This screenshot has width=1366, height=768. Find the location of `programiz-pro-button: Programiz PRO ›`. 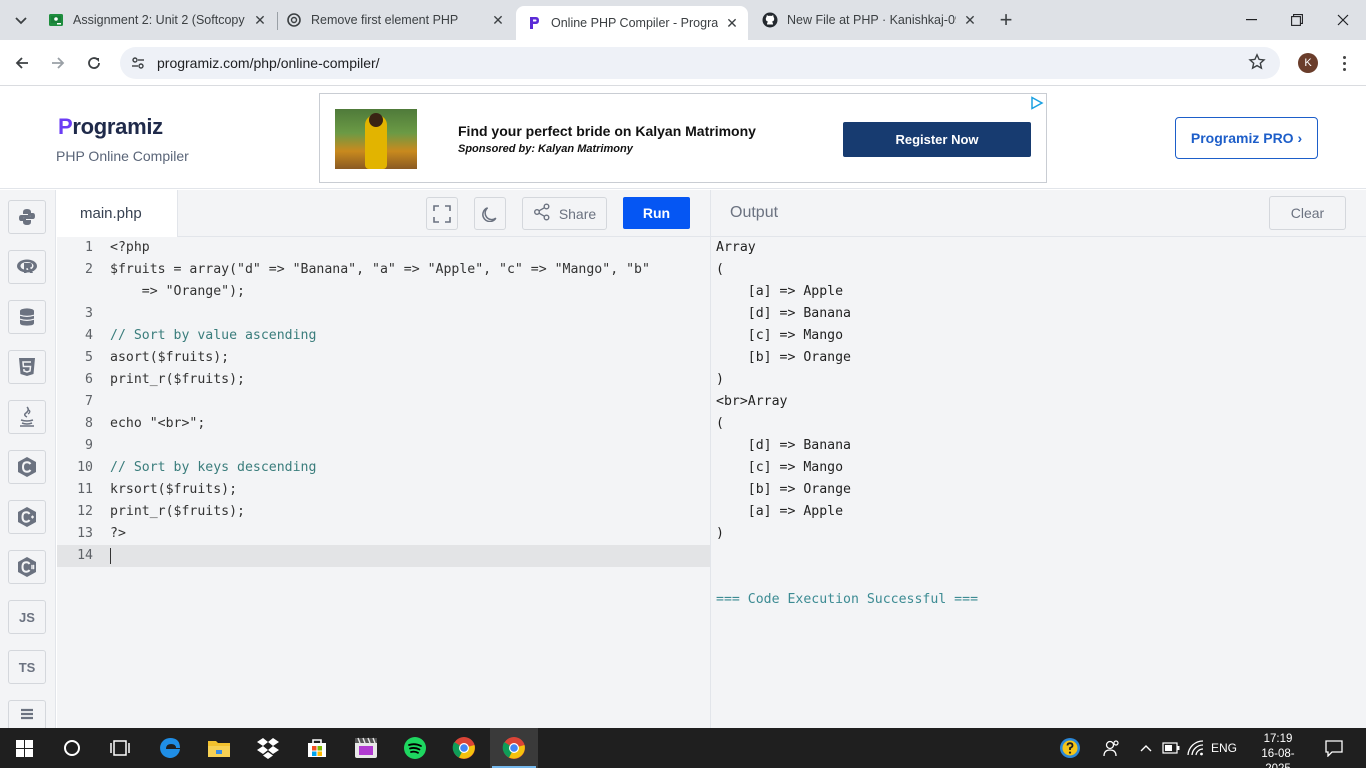

programiz-pro-button: Programiz PRO › is located at coordinates (1246, 138).